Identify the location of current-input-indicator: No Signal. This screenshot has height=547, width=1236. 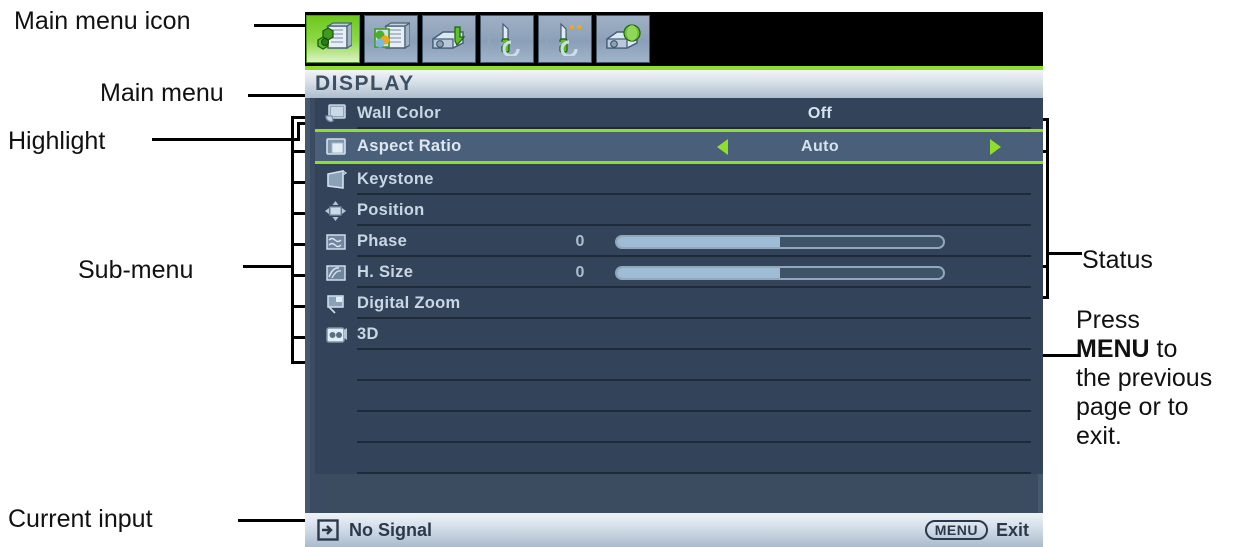
(374, 530).